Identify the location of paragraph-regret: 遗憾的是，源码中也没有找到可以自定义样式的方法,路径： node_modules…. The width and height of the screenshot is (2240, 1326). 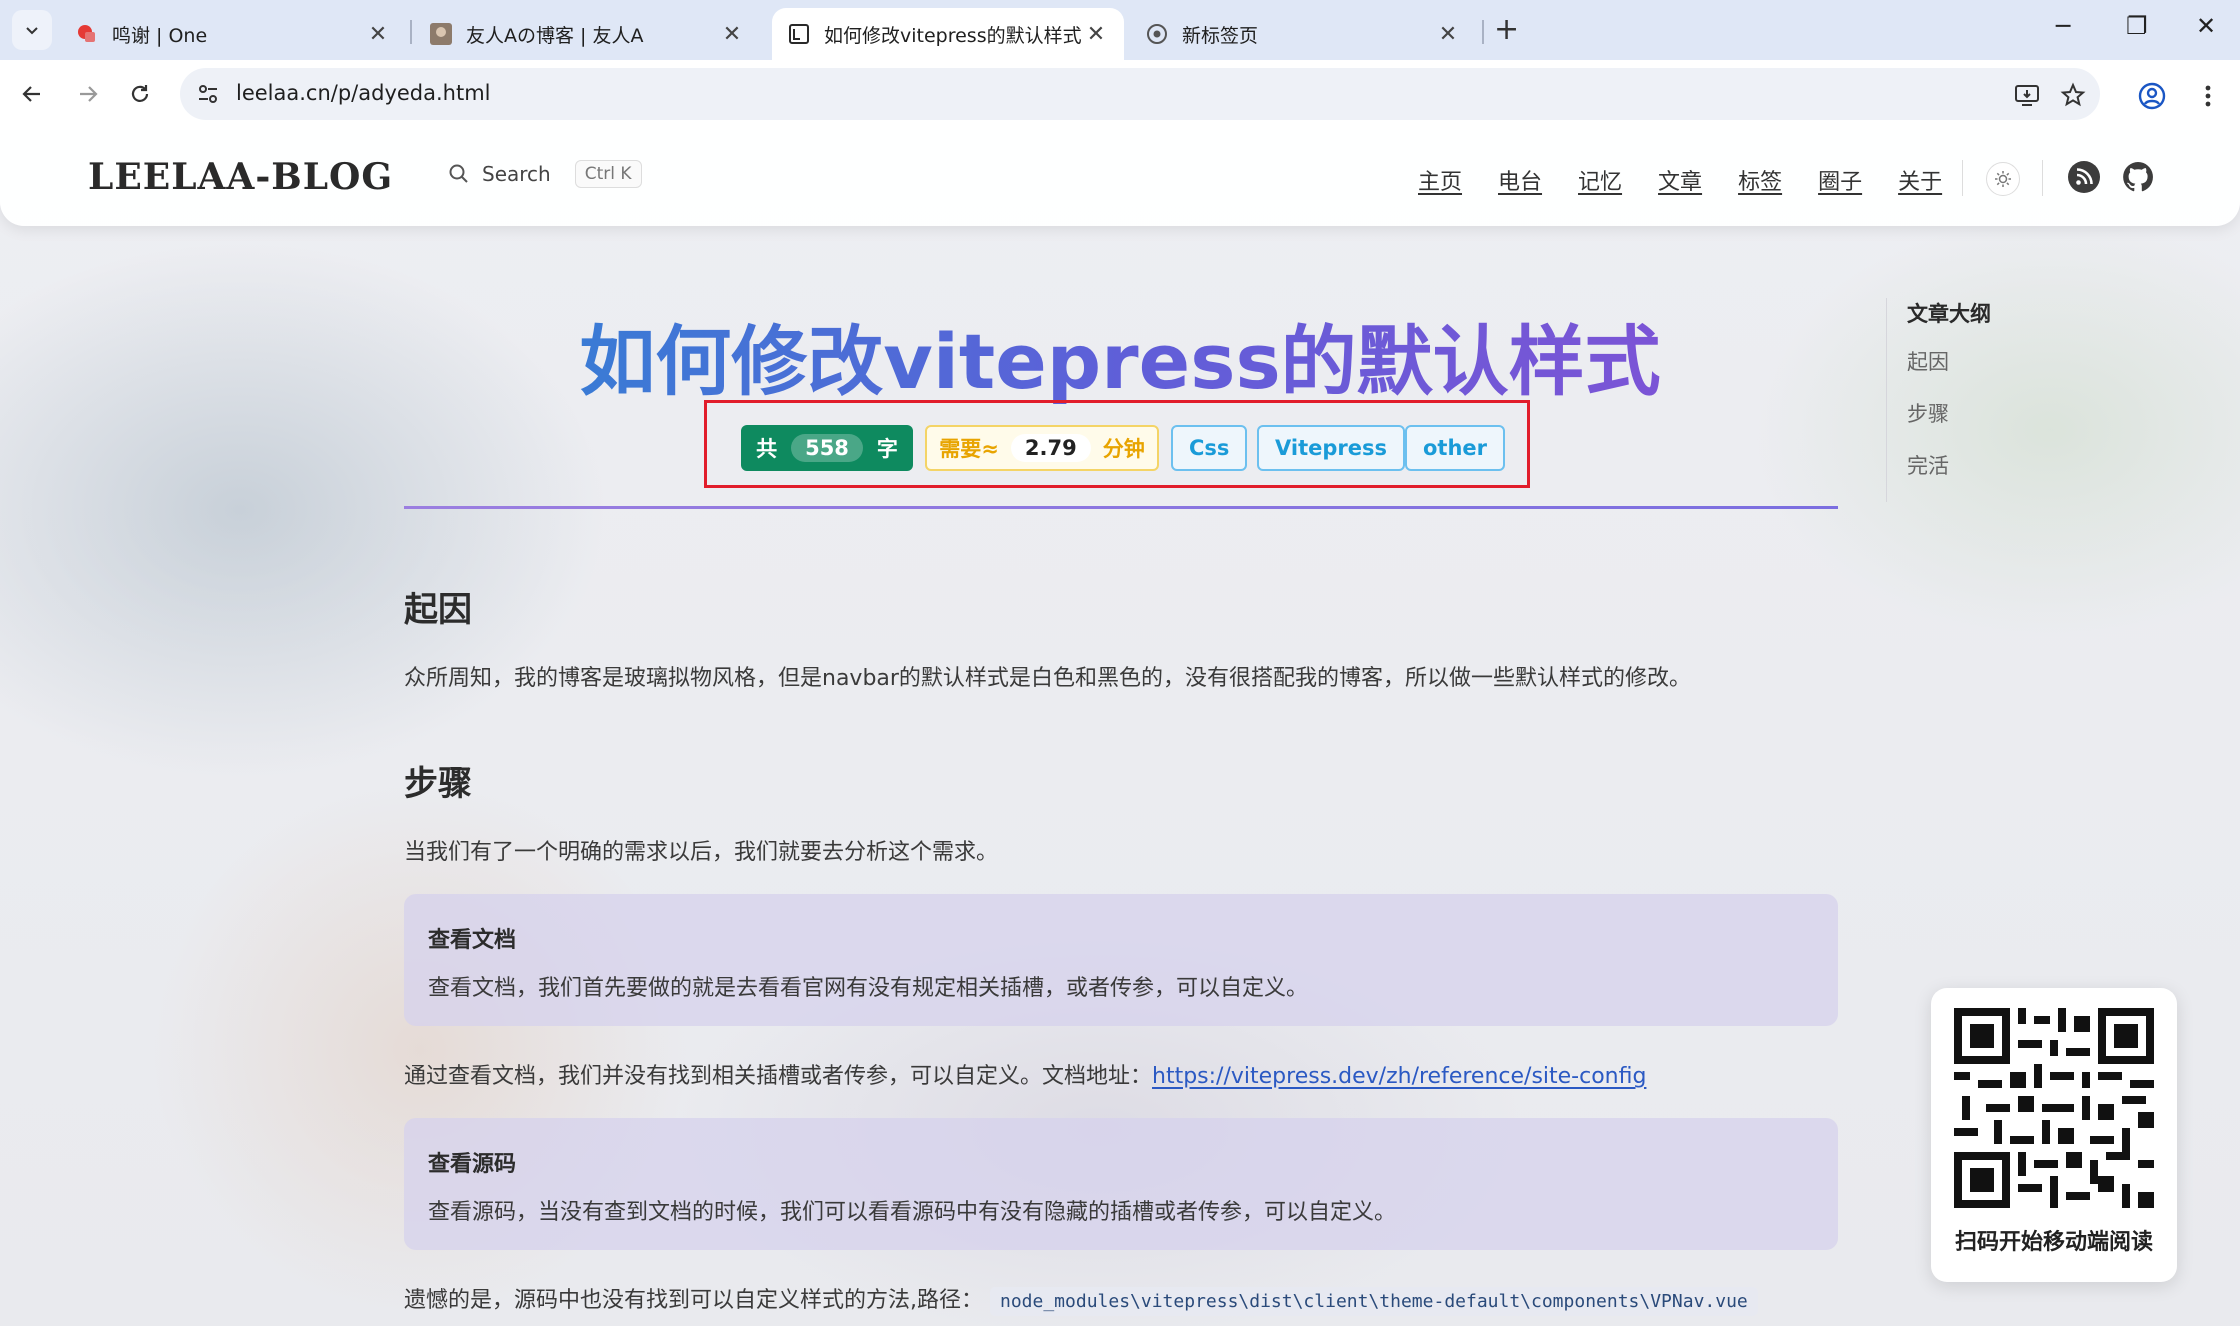
(1081, 1299).